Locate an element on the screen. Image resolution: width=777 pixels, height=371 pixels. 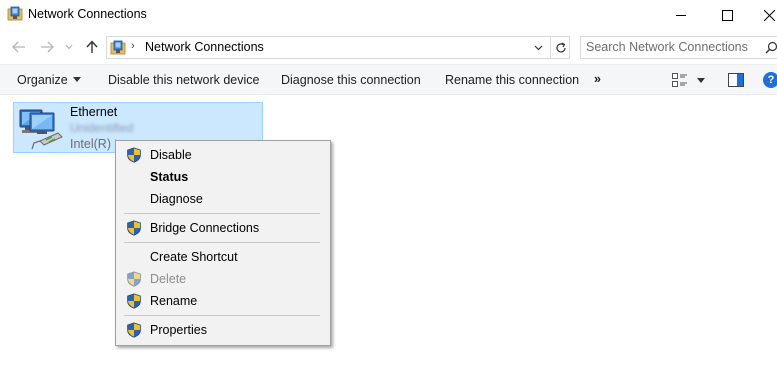
up-button is located at coordinates (92, 47).